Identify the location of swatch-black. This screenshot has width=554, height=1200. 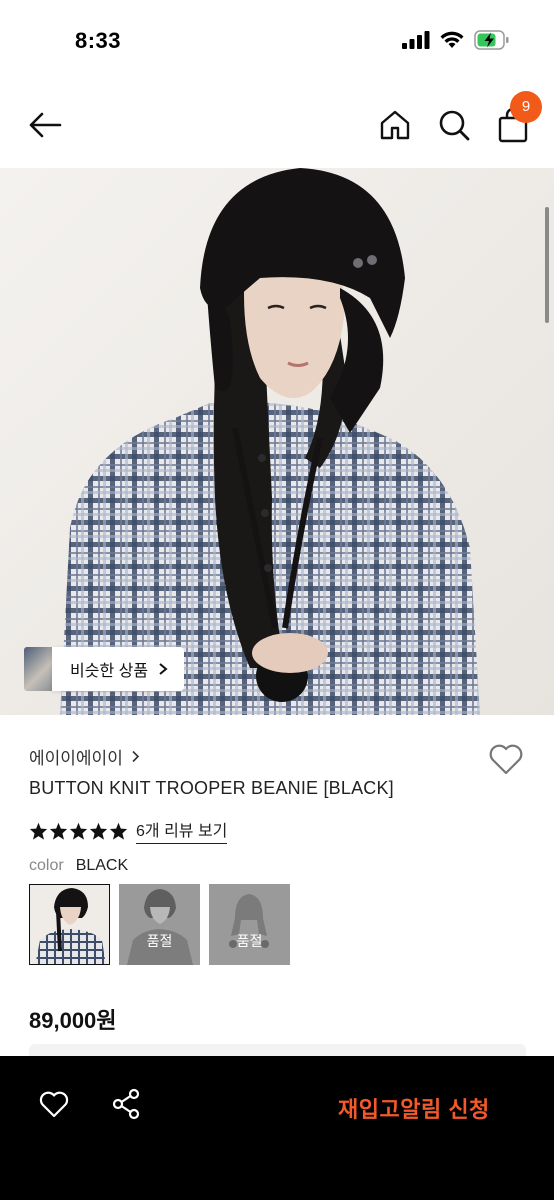
(69, 924).